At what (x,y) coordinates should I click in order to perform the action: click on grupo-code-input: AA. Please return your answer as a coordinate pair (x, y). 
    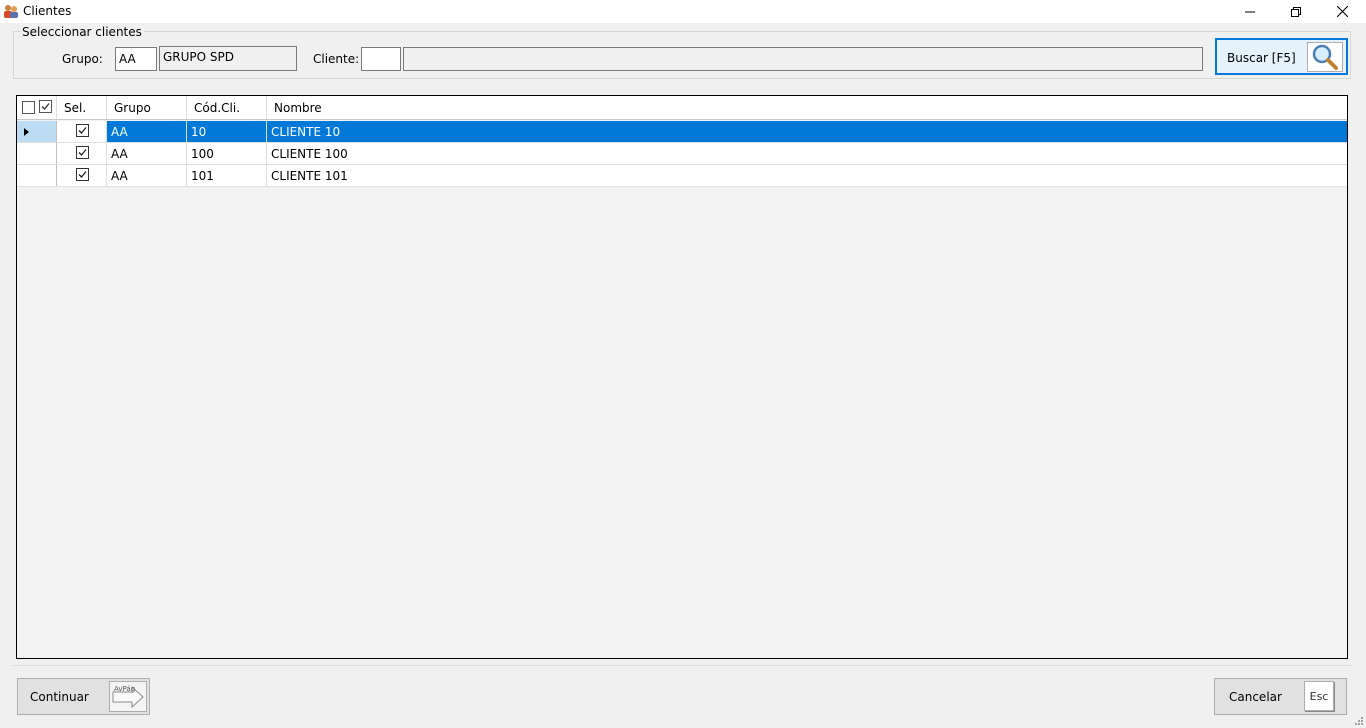
    Looking at the image, I should click on (136, 59).